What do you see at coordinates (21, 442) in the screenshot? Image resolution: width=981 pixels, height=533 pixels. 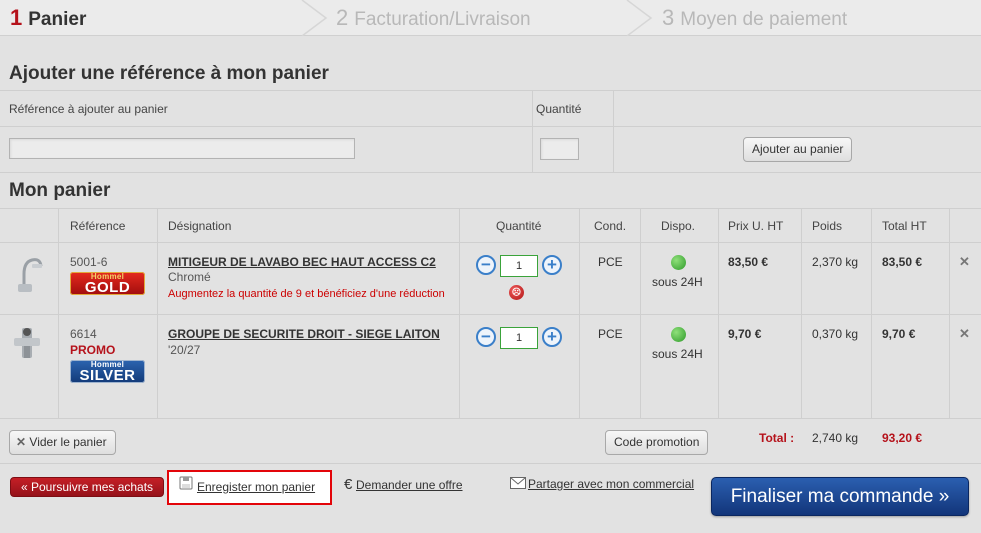 I see `close-icon: ✕` at bounding box center [21, 442].